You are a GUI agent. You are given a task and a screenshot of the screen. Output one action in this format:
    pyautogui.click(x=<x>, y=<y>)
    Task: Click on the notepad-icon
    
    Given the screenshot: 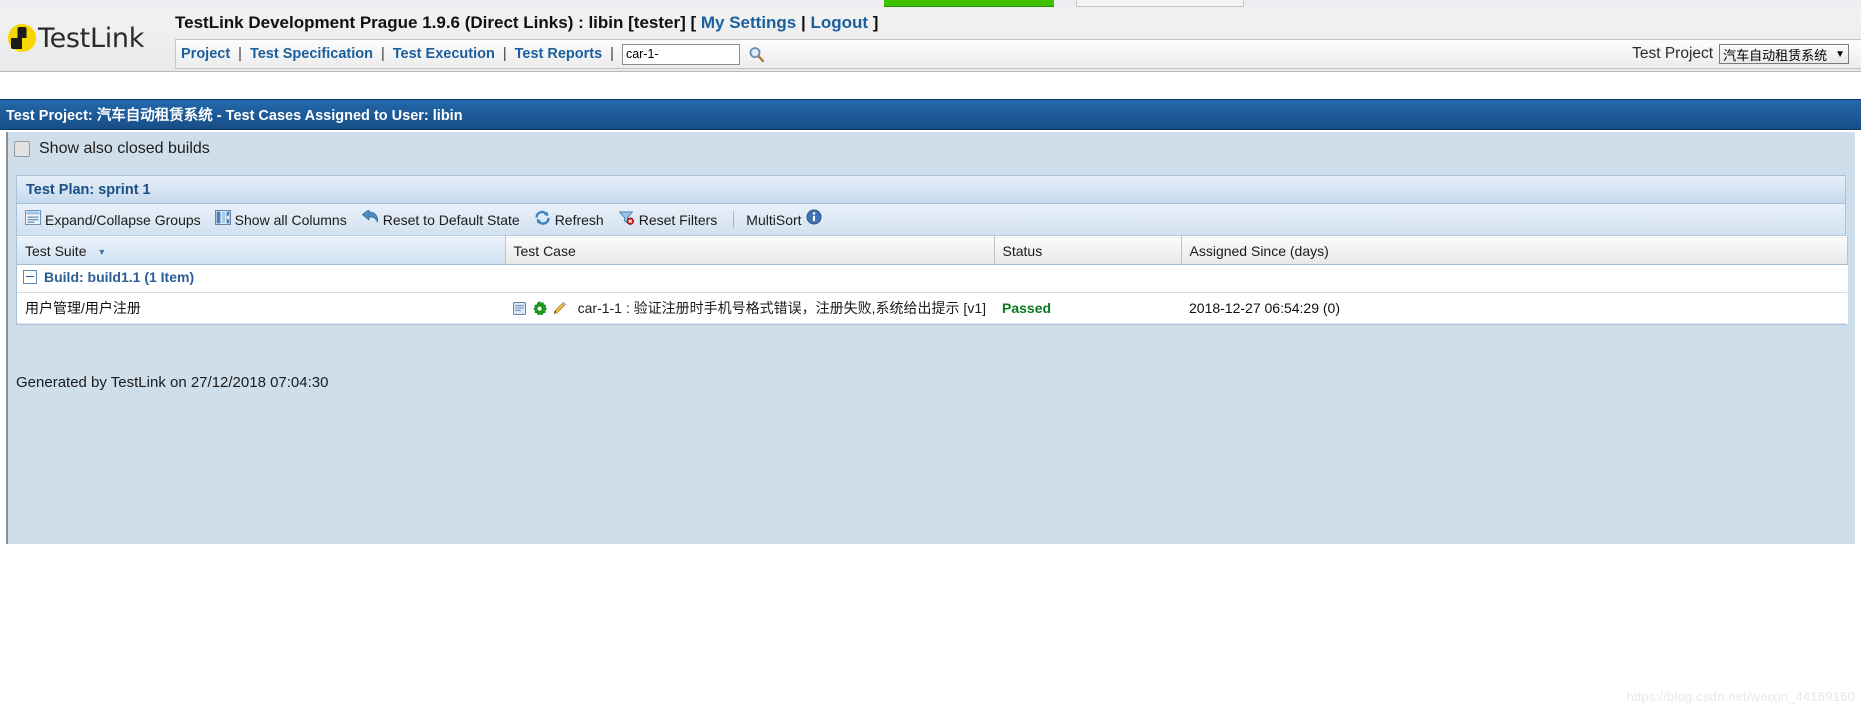 What is the action you would take?
    pyautogui.click(x=519, y=308)
    